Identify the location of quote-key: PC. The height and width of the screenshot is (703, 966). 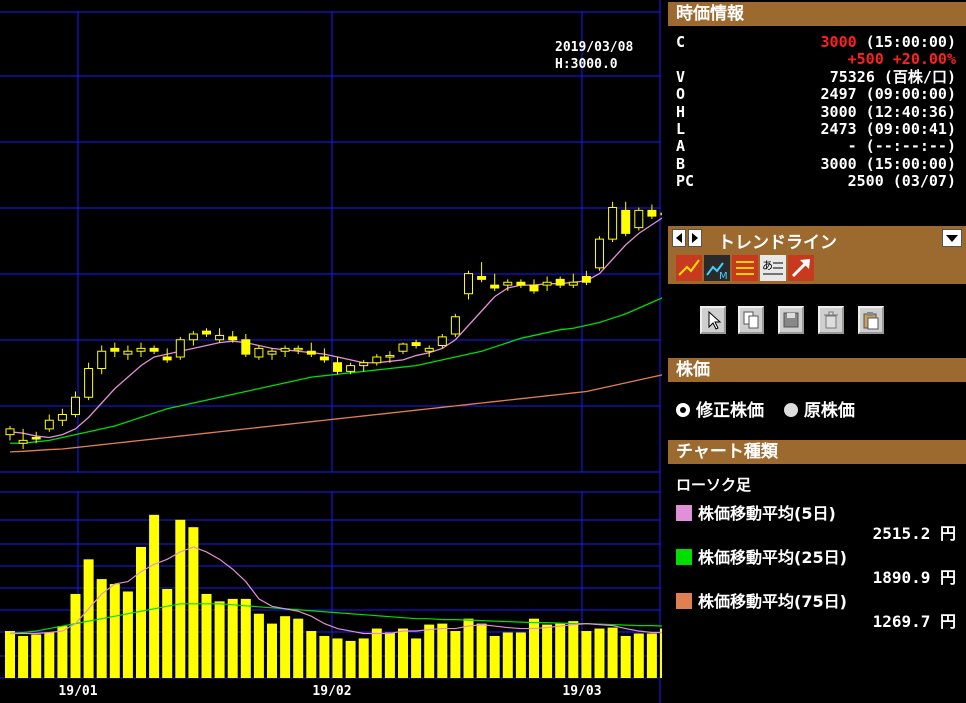
(685, 181).